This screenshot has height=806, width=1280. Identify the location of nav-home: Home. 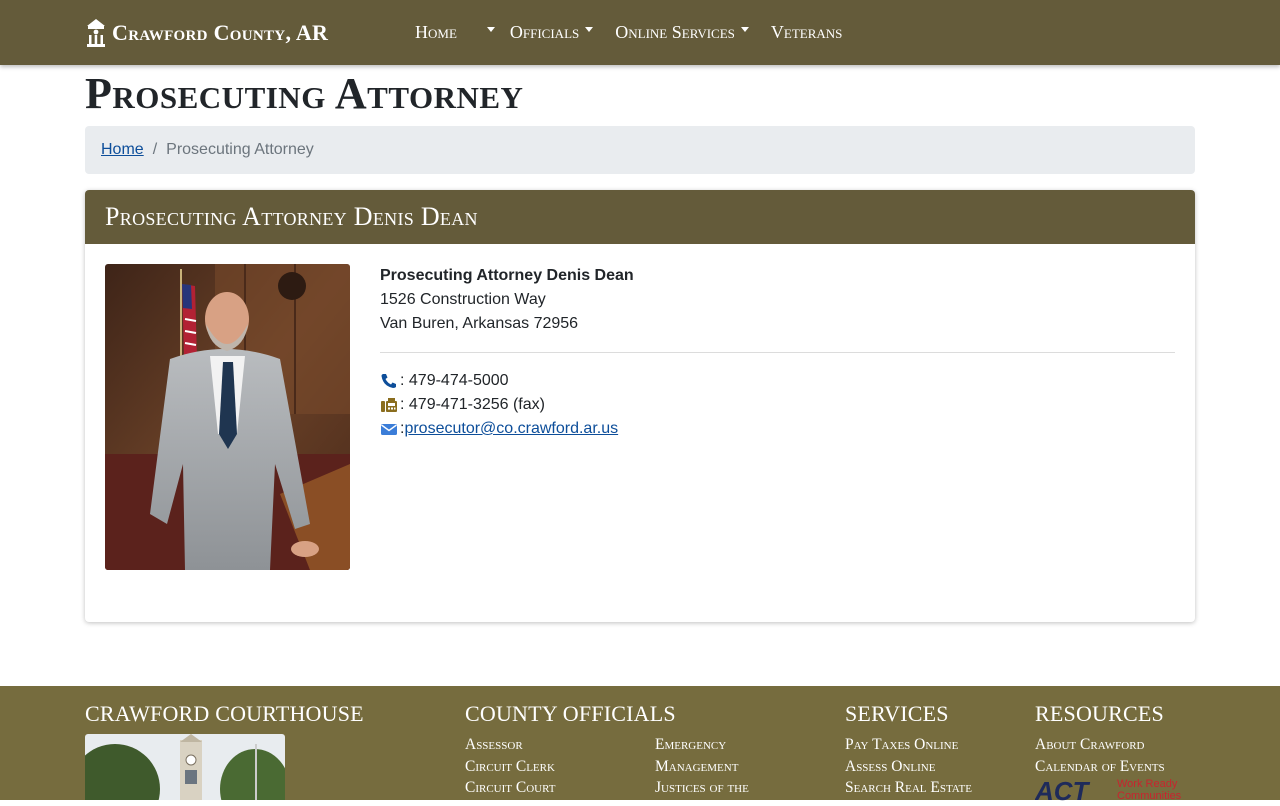
(436, 32).